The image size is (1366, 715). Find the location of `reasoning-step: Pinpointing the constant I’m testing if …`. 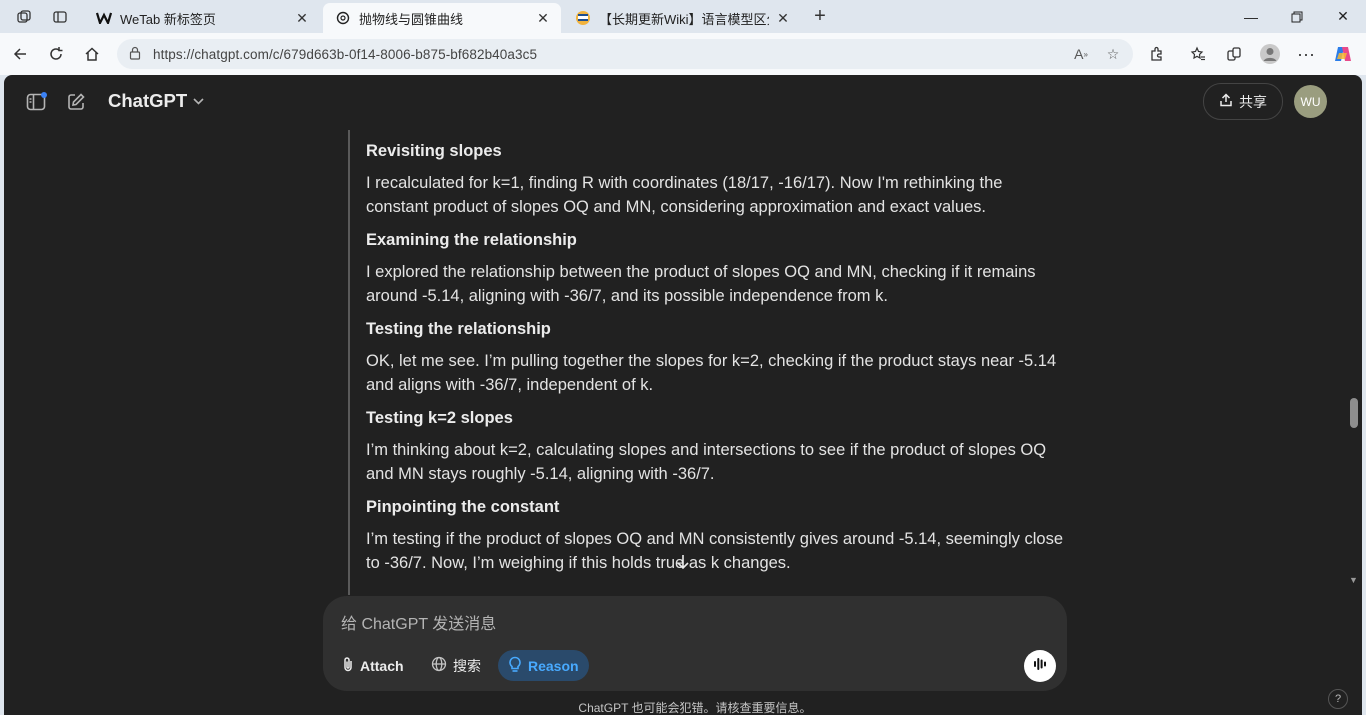

reasoning-step: Pinpointing the constant I’m testing if … is located at coordinates (717, 535).